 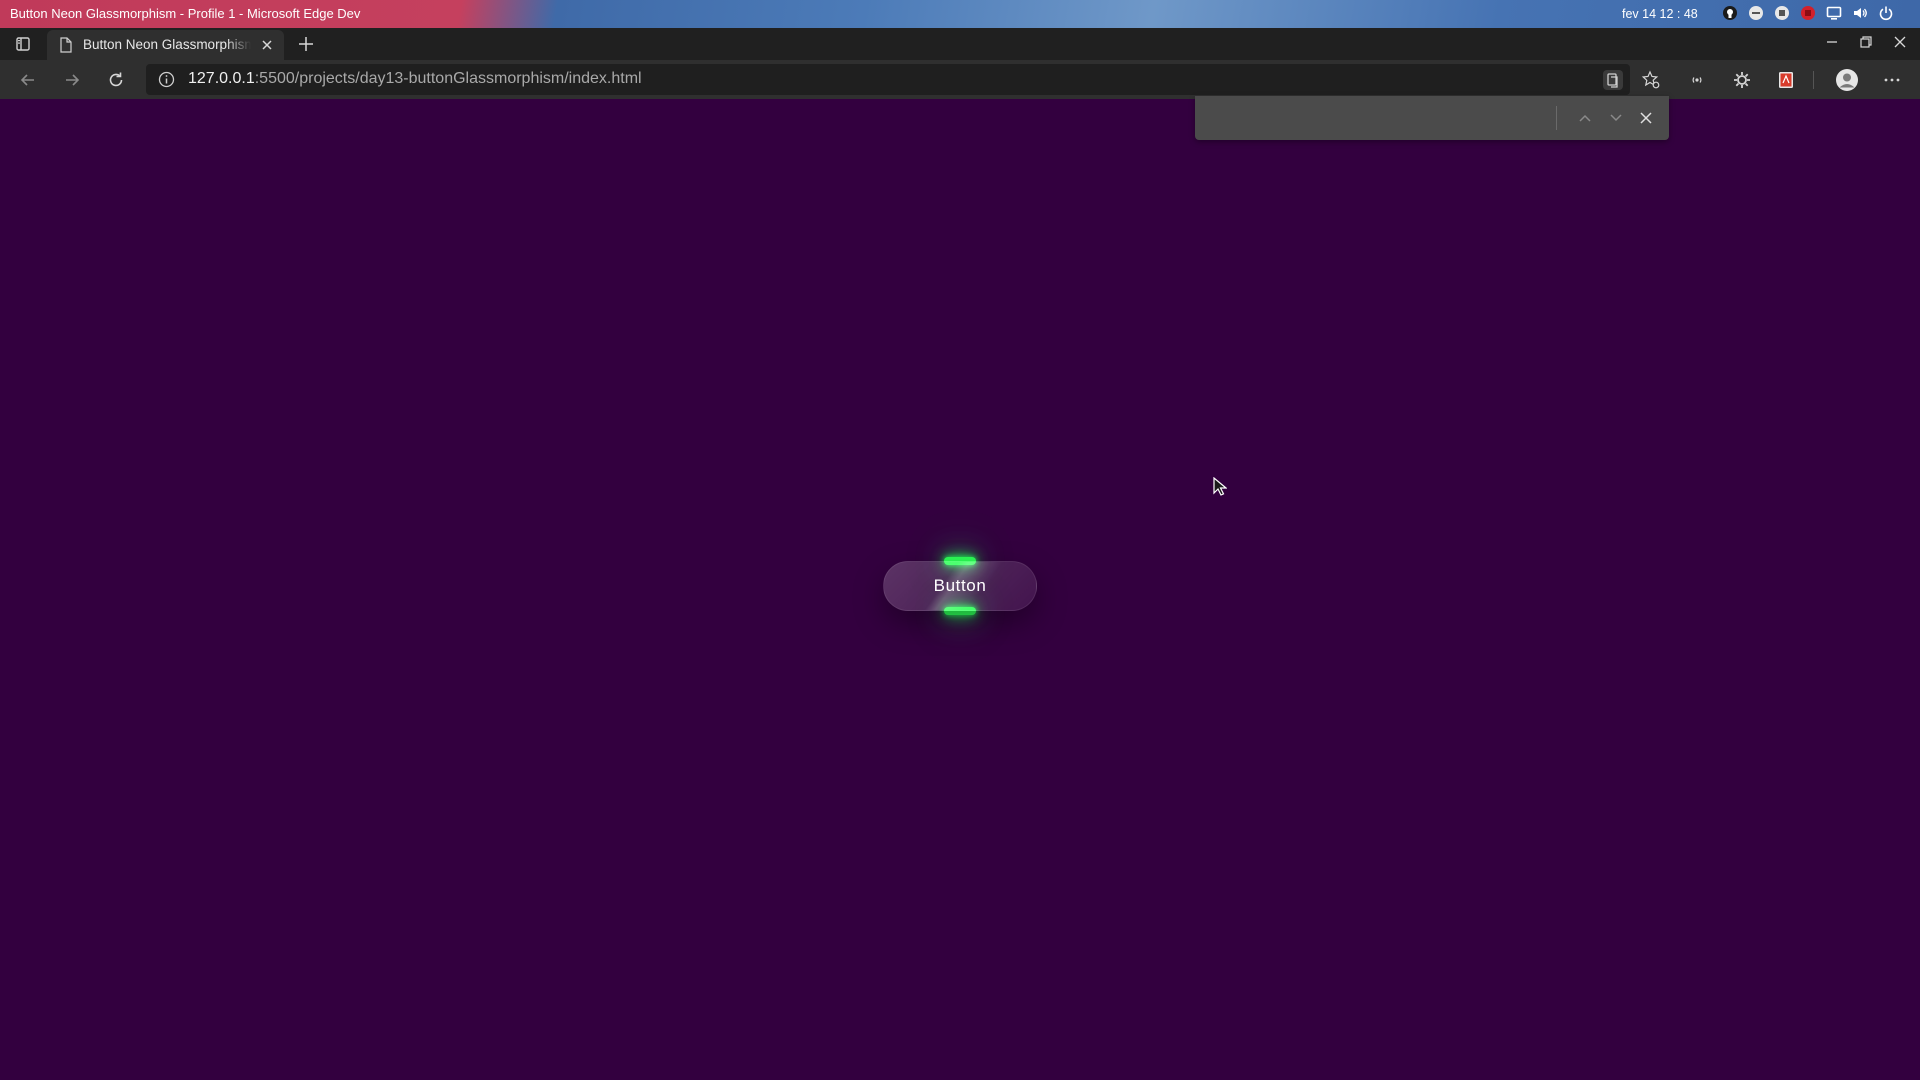 I want to click on restore-icon, so click(x=1866, y=42).